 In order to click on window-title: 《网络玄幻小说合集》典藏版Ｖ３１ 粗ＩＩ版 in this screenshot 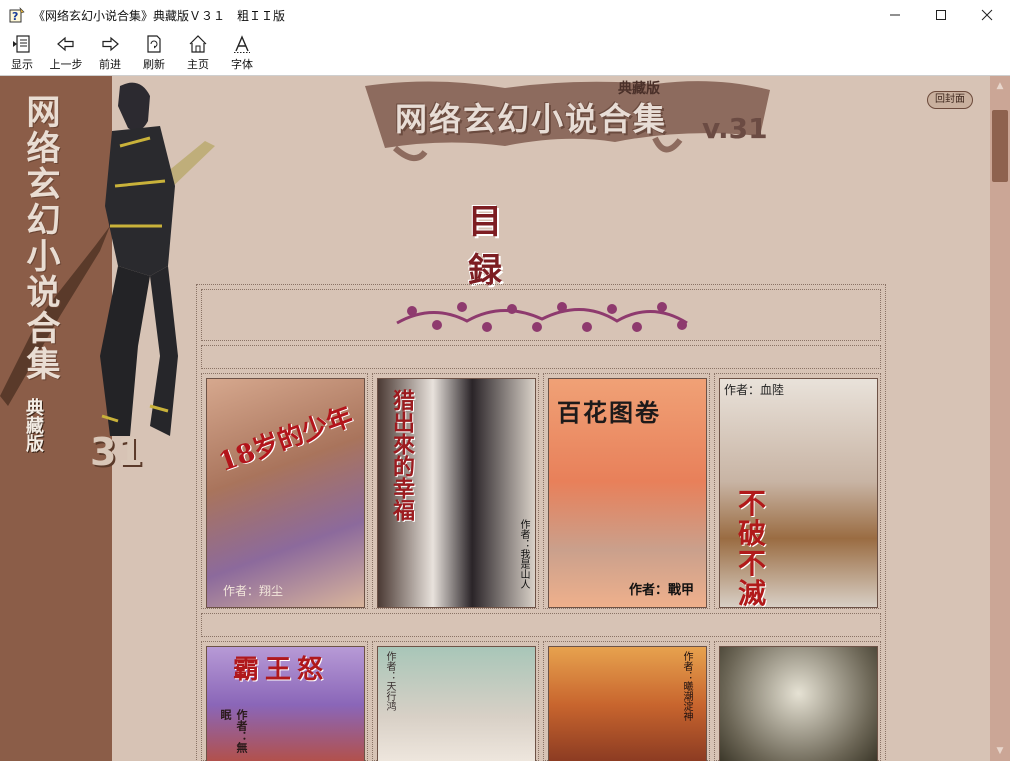, I will do `click(159, 15)`.